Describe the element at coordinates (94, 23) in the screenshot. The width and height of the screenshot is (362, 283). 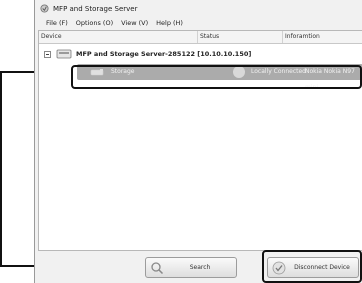
I see `menu-options: Options (O)` at that location.